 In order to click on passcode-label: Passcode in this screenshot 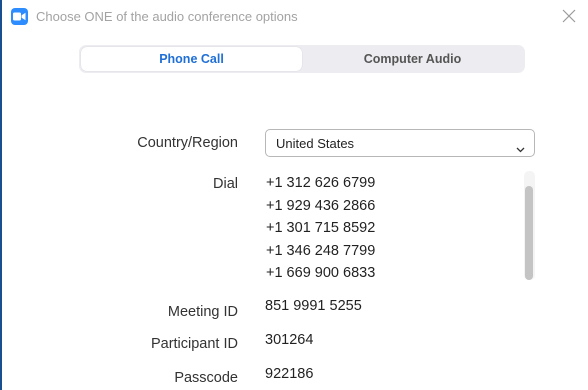, I will do `click(206, 378)`.